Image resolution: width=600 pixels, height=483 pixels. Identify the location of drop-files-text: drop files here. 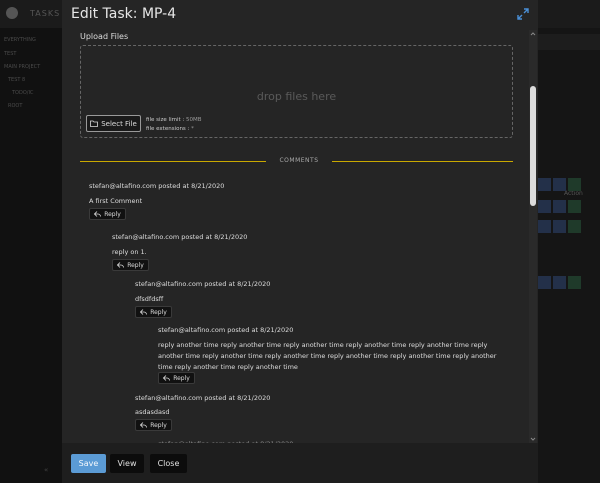
(296, 96).